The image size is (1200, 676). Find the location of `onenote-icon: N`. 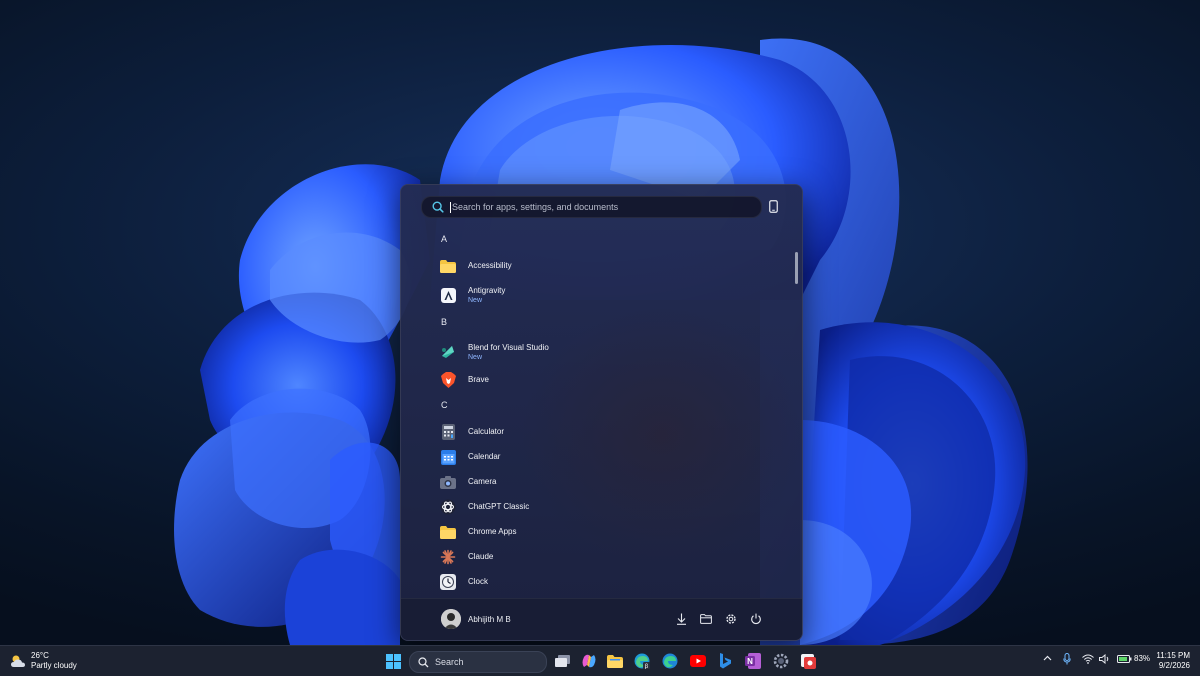

onenote-icon: N is located at coordinates (753, 661).